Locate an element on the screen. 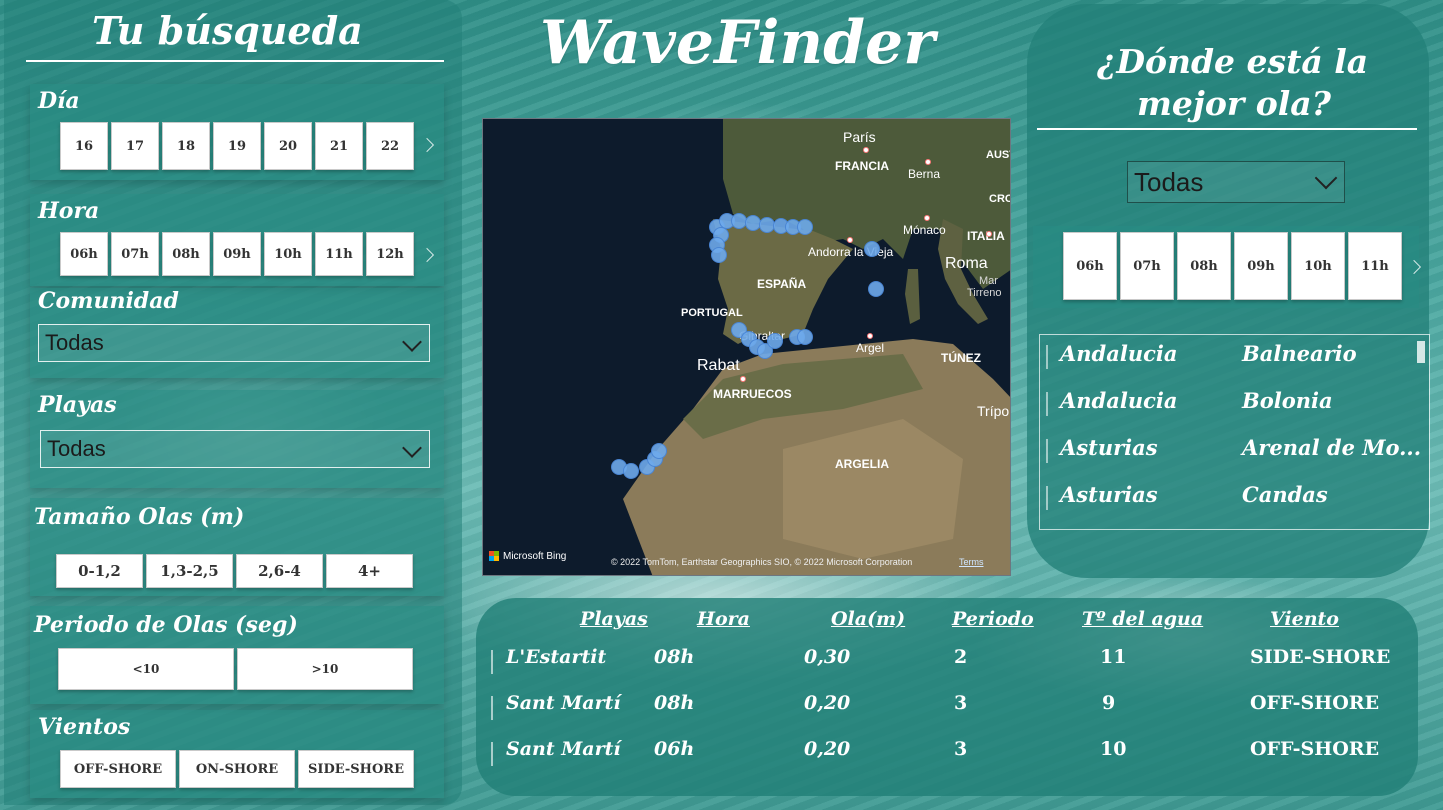 This screenshot has width=1443, height=810. period-button: <10 is located at coordinates (146, 669).